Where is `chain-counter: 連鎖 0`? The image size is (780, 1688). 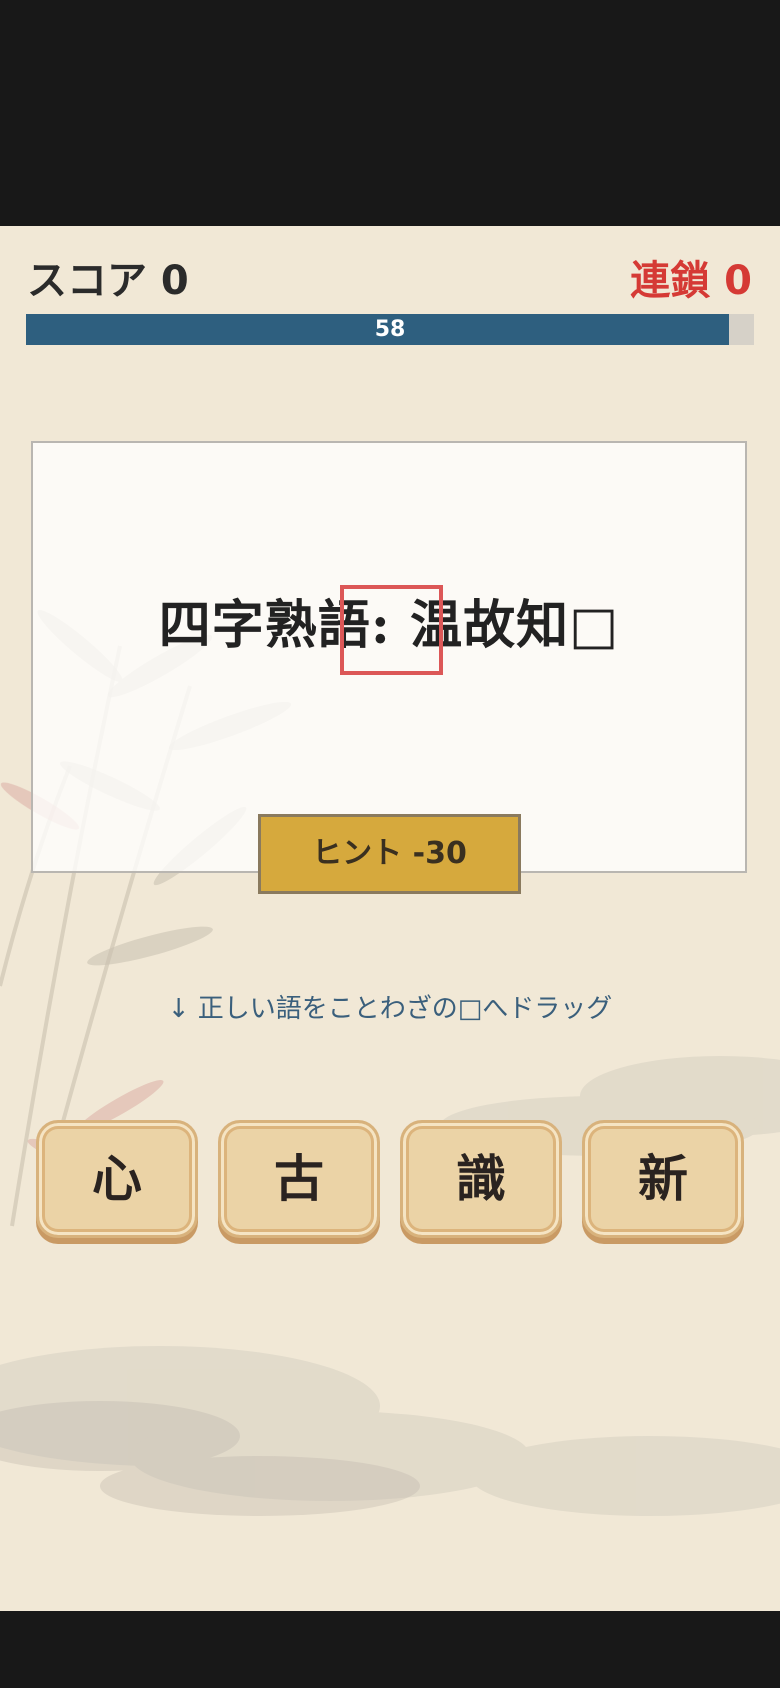
chain-counter: 連鎖 0 is located at coordinates (691, 281).